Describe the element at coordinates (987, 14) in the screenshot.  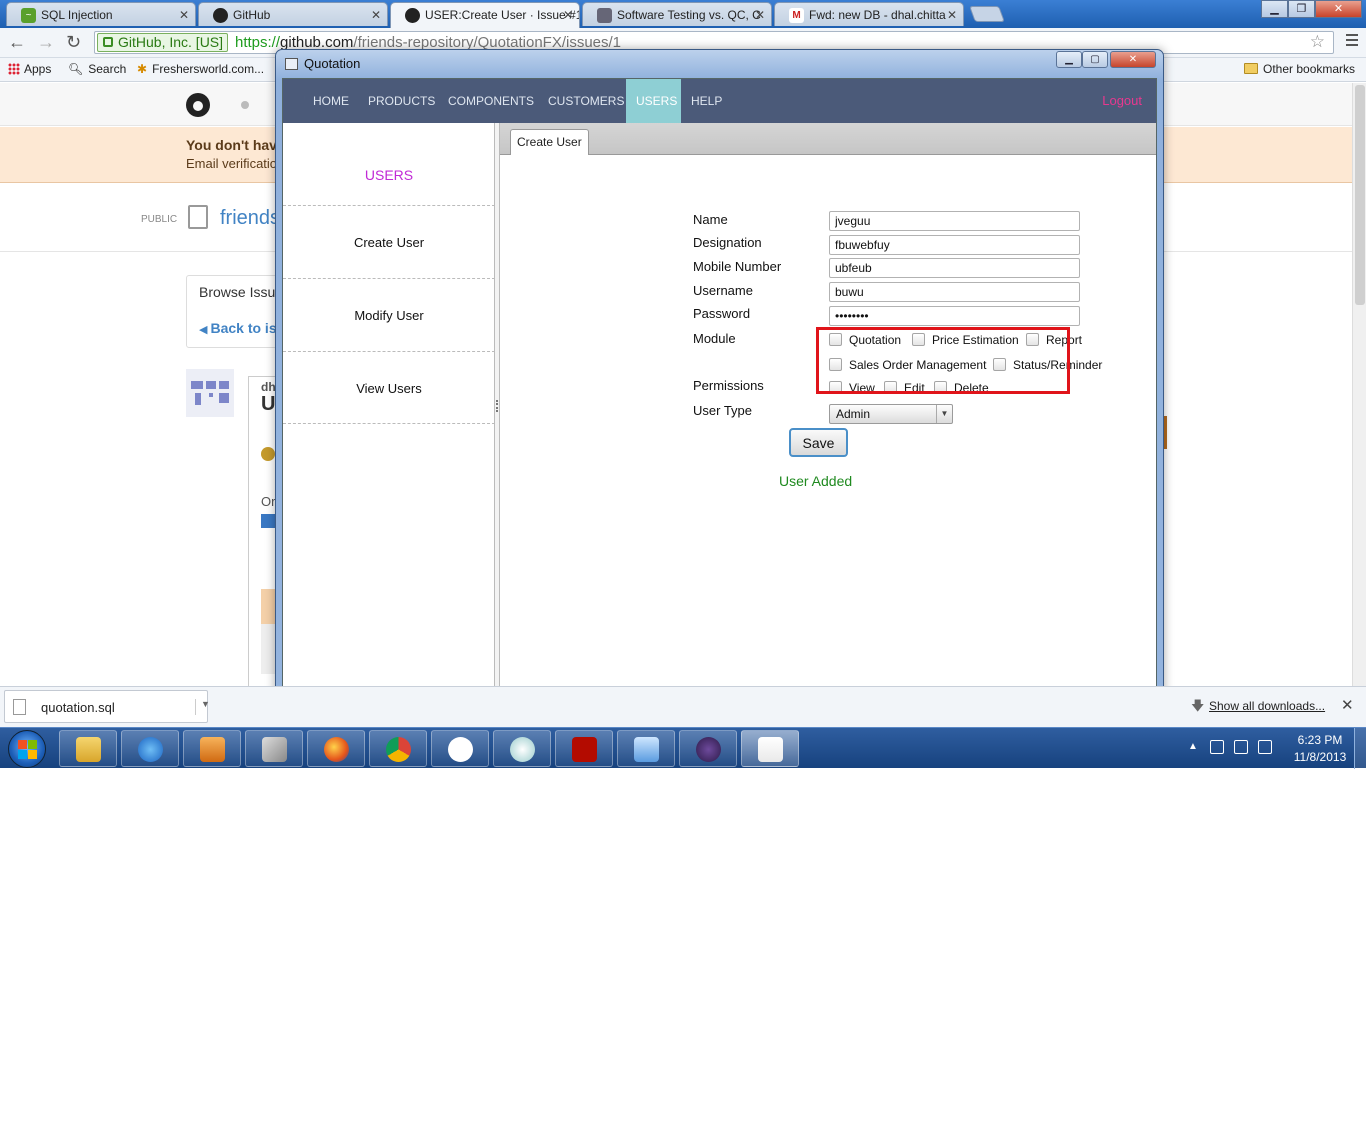
I see `new-tab-button` at that location.